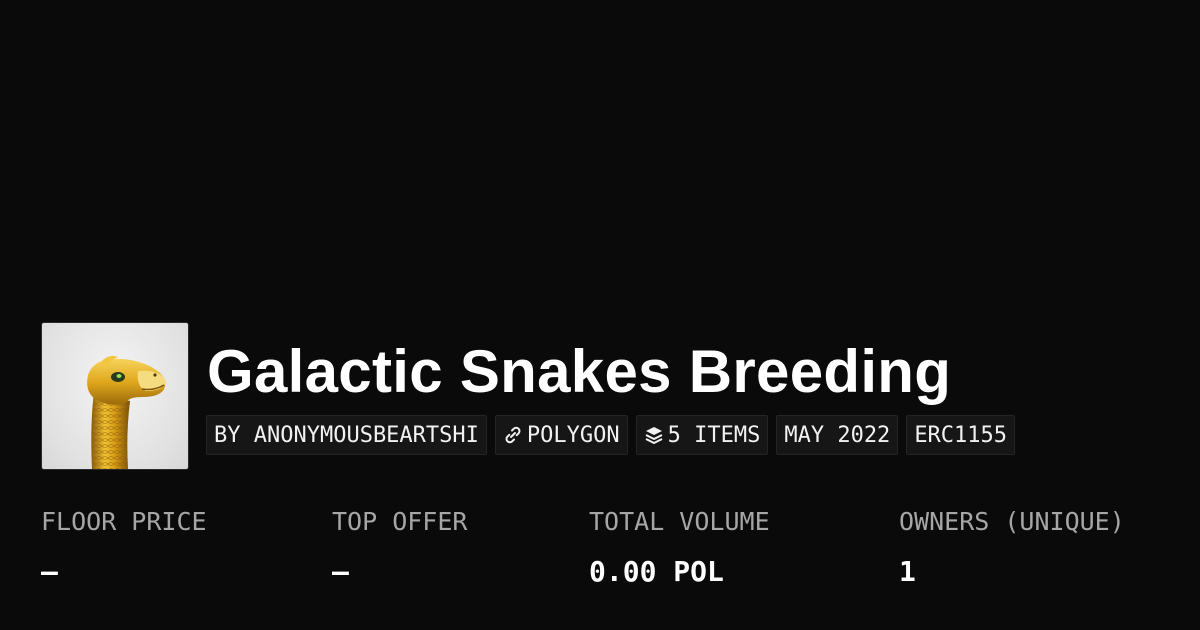  What do you see at coordinates (513, 435) in the screenshot?
I see `link-icon` at bounding box center [513, 435].